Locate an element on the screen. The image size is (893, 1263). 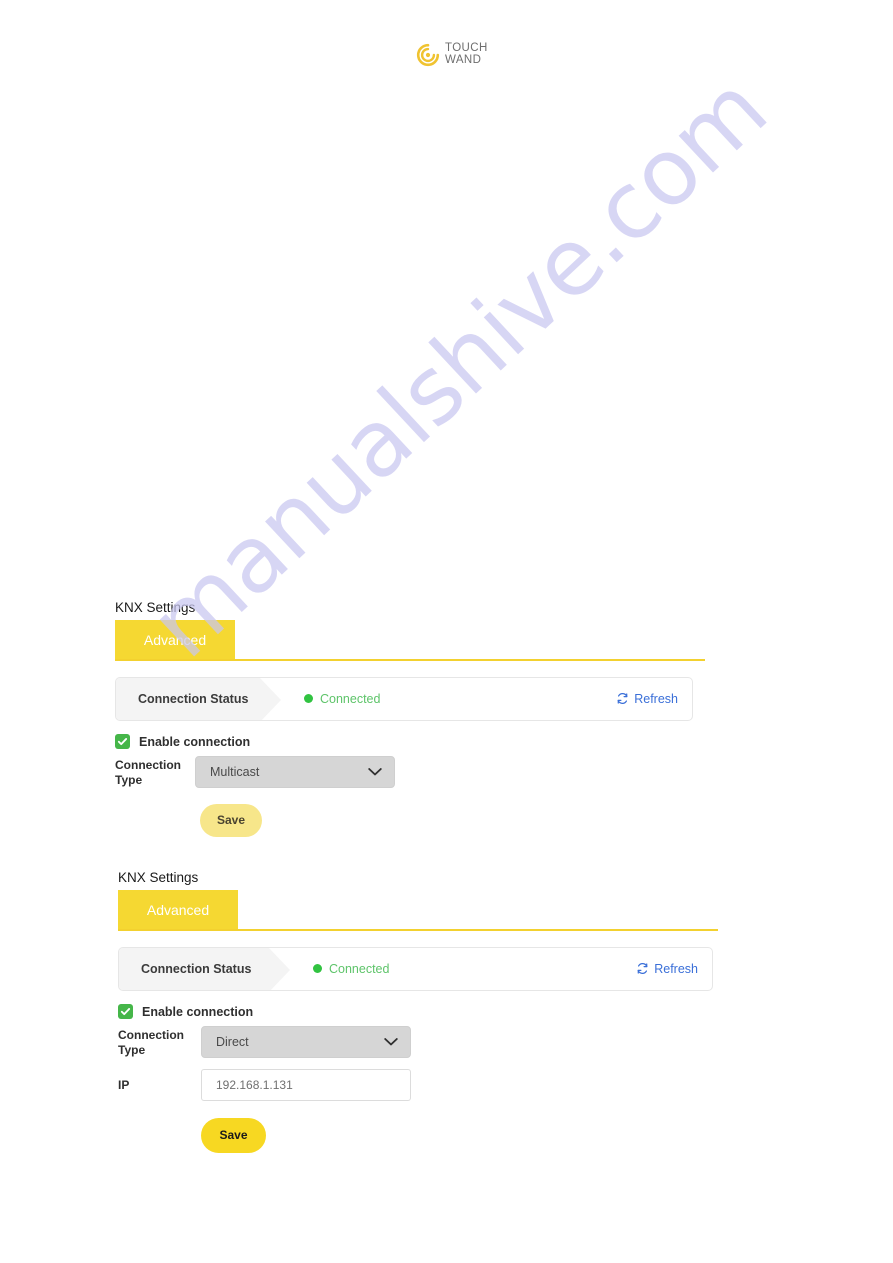
touchwand-logo: TOUCH WAND is located at coordinates (451, 55).